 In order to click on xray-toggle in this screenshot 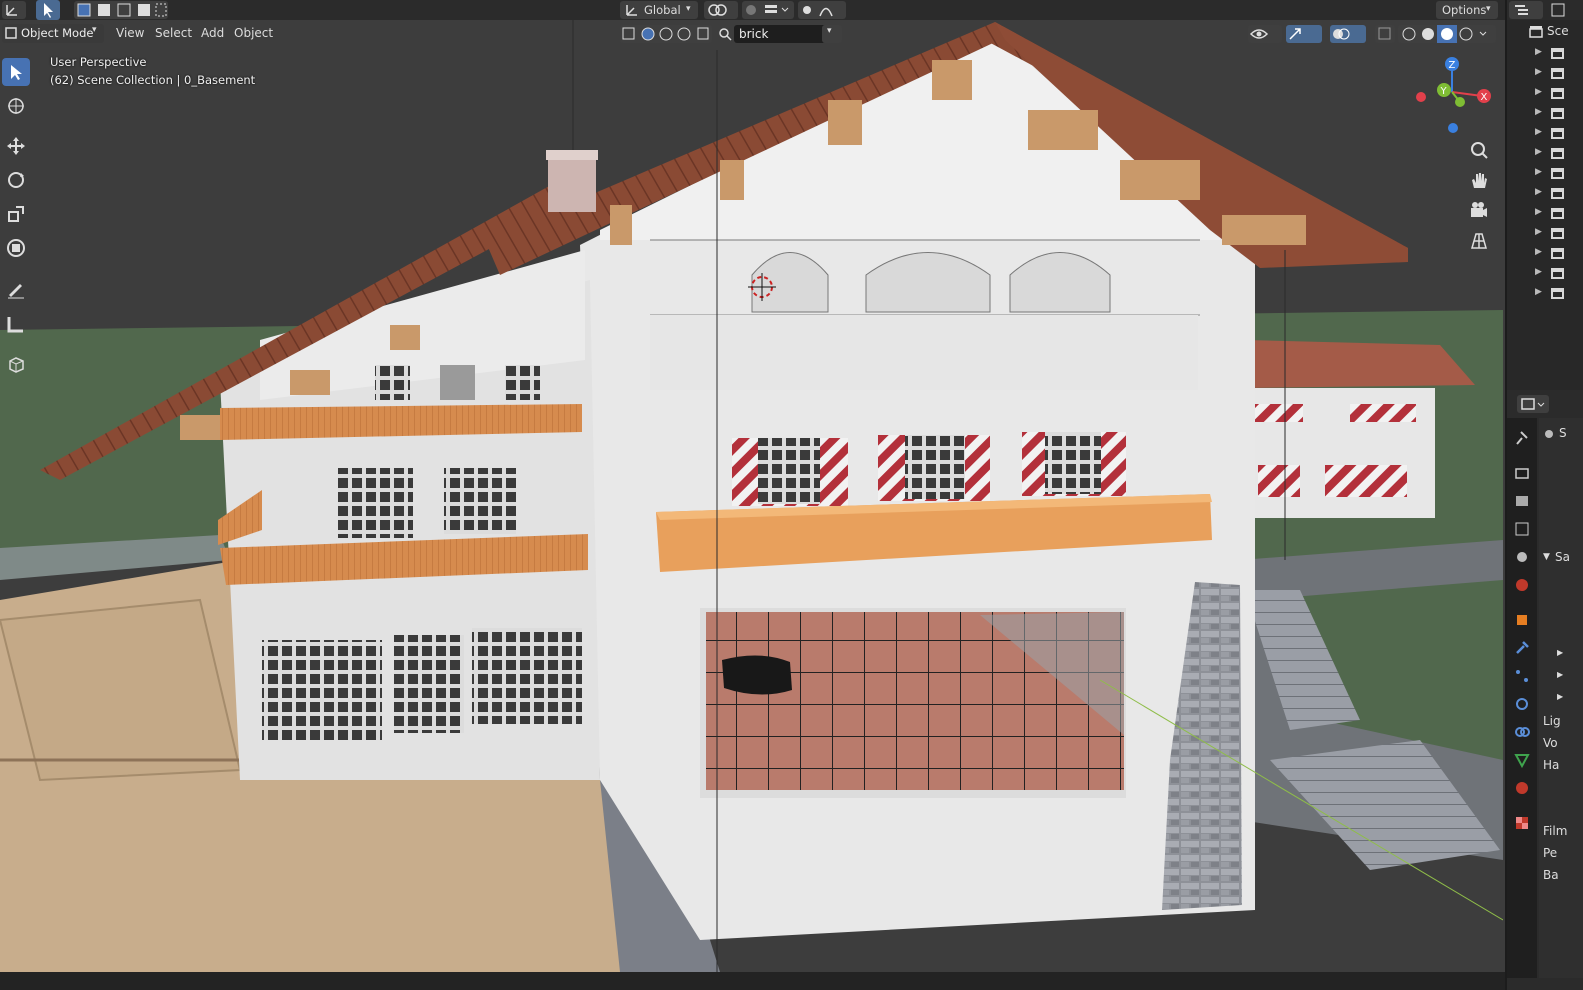, I will do `click(1385, 34)`.